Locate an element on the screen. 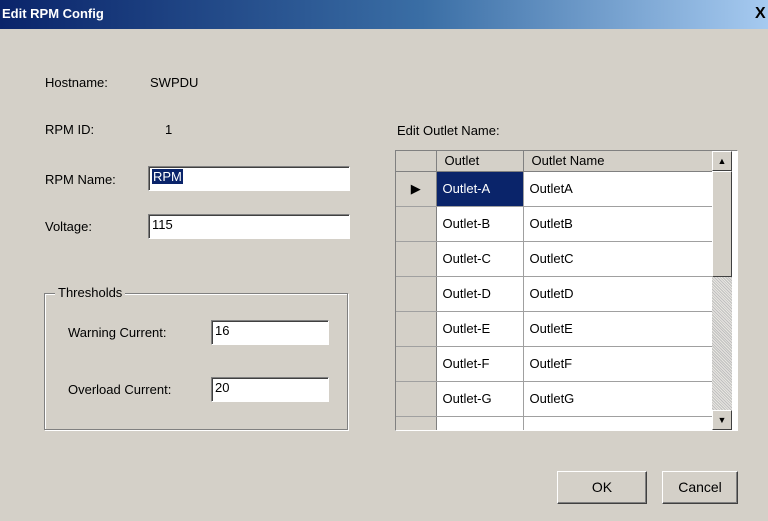 The height and width of the screenshot is (521, 768). outlet-name-cell: OutletB is located at coordinates (618, 224).